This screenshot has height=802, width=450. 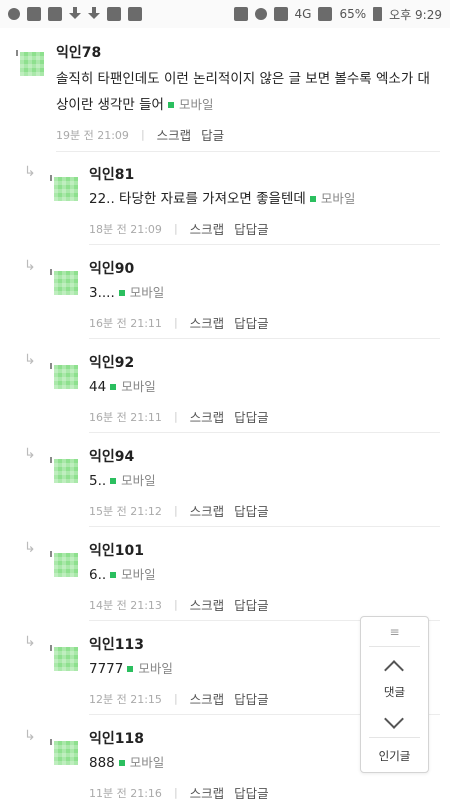 What do you see at coordinates (394, 756) in the screenshot?
I see `popular-posts-button: 인기글` at bounding box center [394, 756].